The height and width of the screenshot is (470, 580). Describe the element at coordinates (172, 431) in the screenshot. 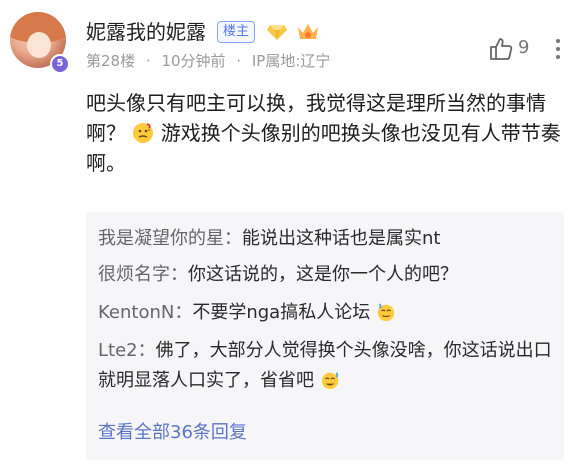

I see `view-all-replies-link: 查看全部36条回复` at that location.